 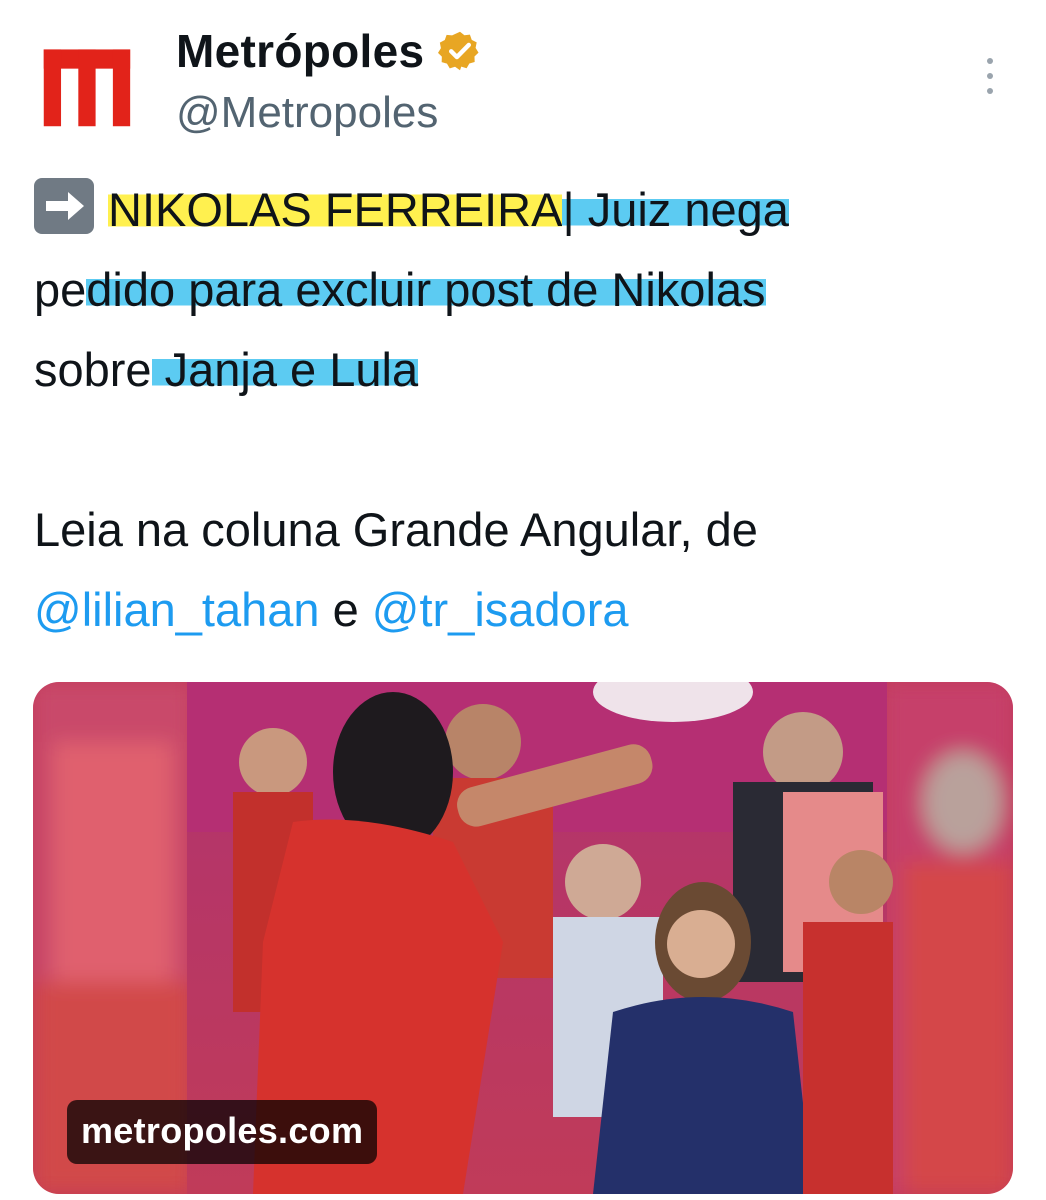 I want to click on verified-badge-icon, so click(x=460, y=51).